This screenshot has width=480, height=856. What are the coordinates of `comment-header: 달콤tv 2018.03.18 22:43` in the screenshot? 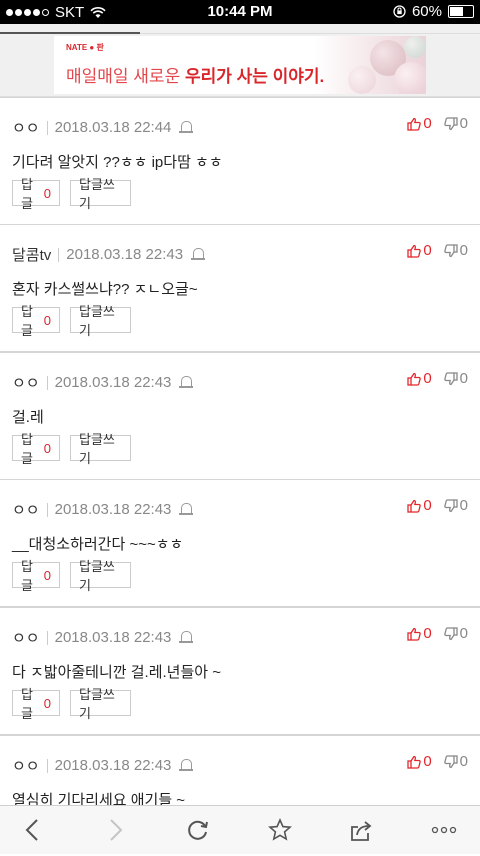 It's located at (109, 254).